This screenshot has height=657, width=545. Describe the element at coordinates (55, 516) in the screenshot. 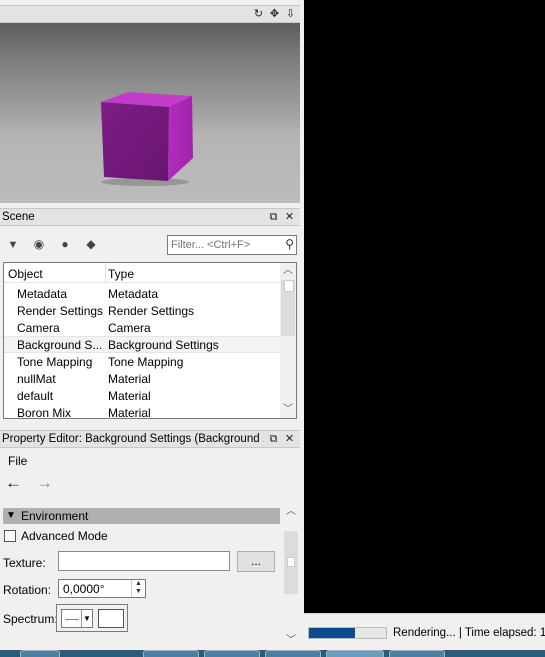

I see `section-title: Environment` at that location.